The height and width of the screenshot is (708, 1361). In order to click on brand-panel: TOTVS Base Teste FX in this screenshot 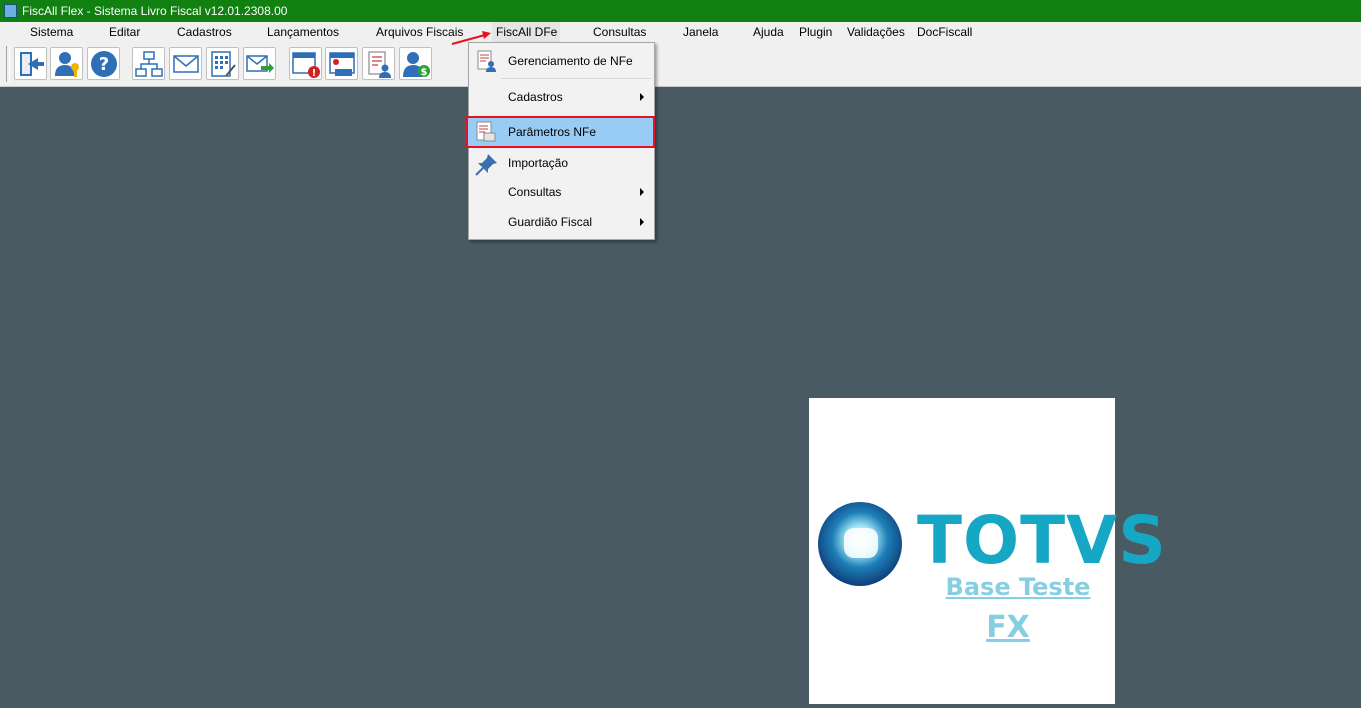, I will do `click(987, 551)`.